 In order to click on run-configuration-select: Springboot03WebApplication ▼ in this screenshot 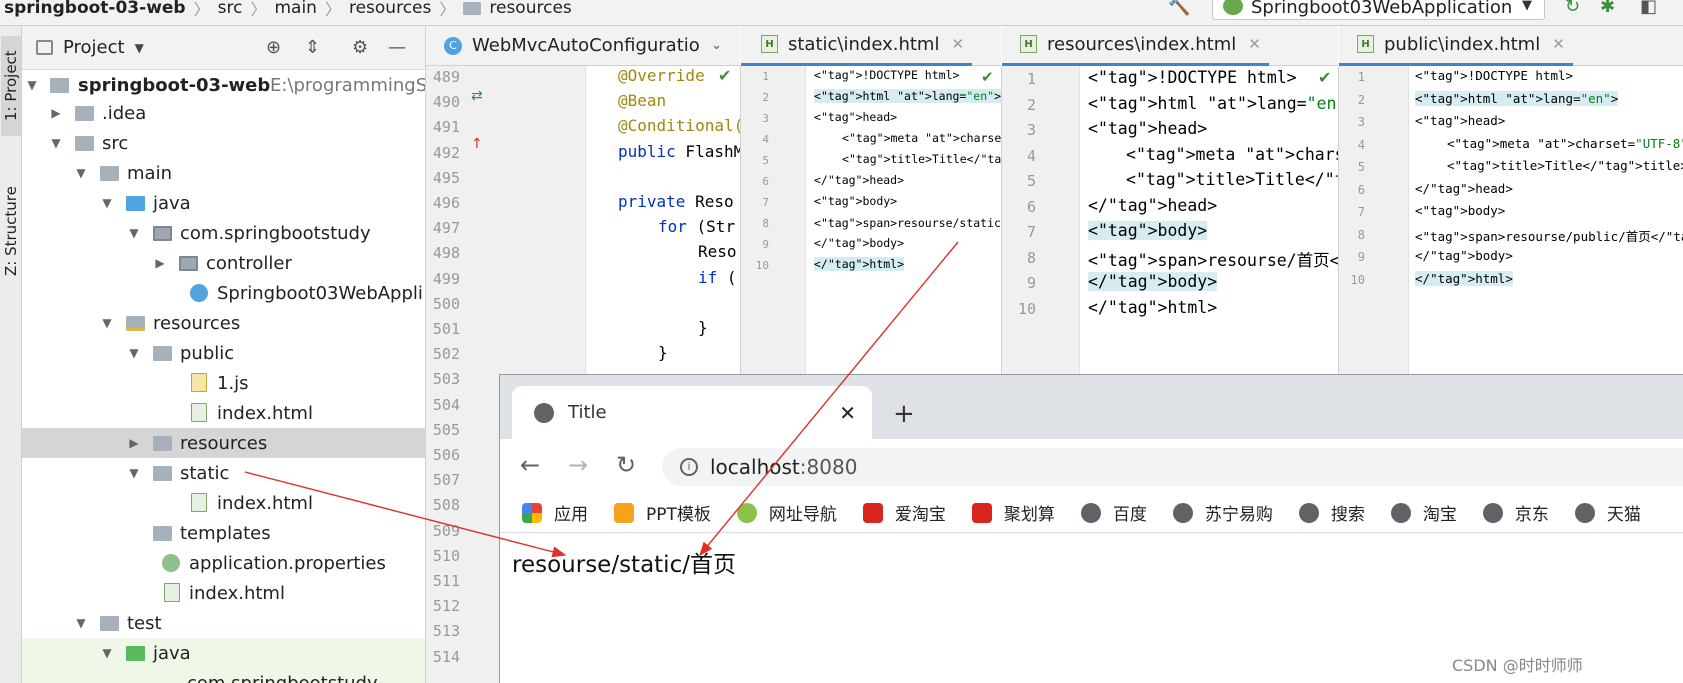, I will do `click(1378, 10)`.